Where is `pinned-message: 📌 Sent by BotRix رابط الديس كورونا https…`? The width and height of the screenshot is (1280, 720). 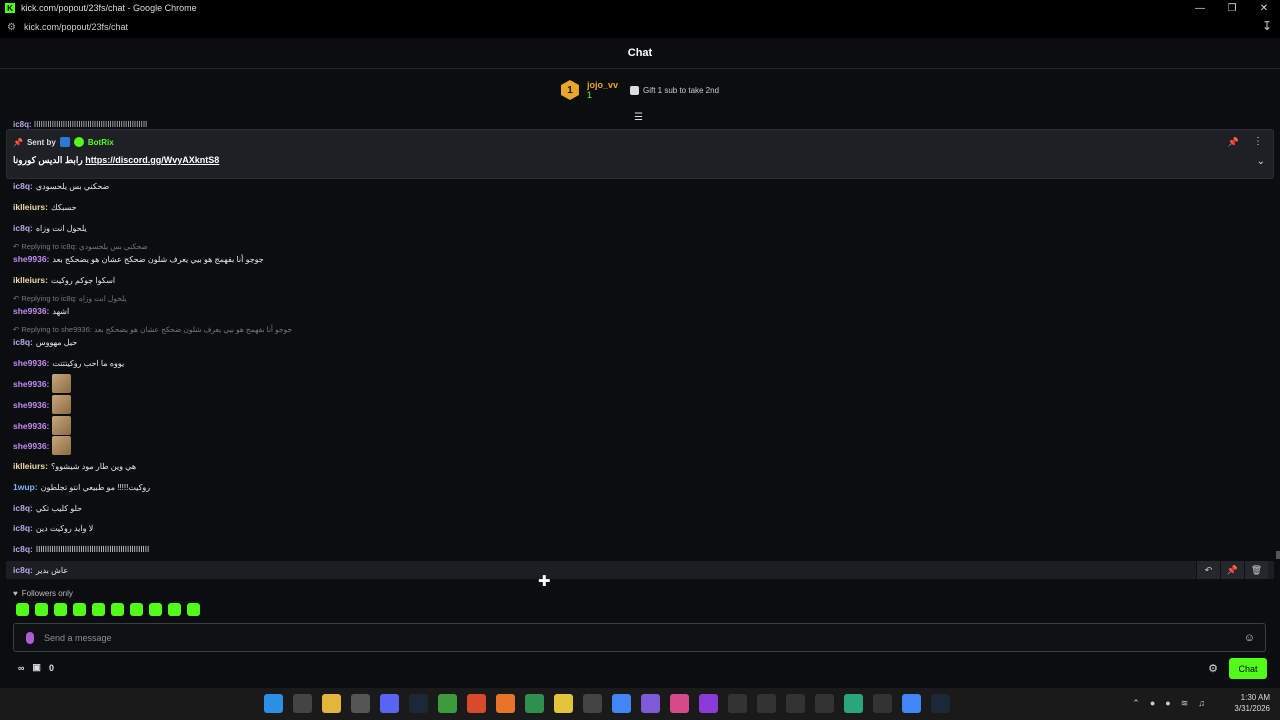
pinned-message: 📌 Sent by BotRix رابط الديس كورونا https… is located at coordinates (640, 154).